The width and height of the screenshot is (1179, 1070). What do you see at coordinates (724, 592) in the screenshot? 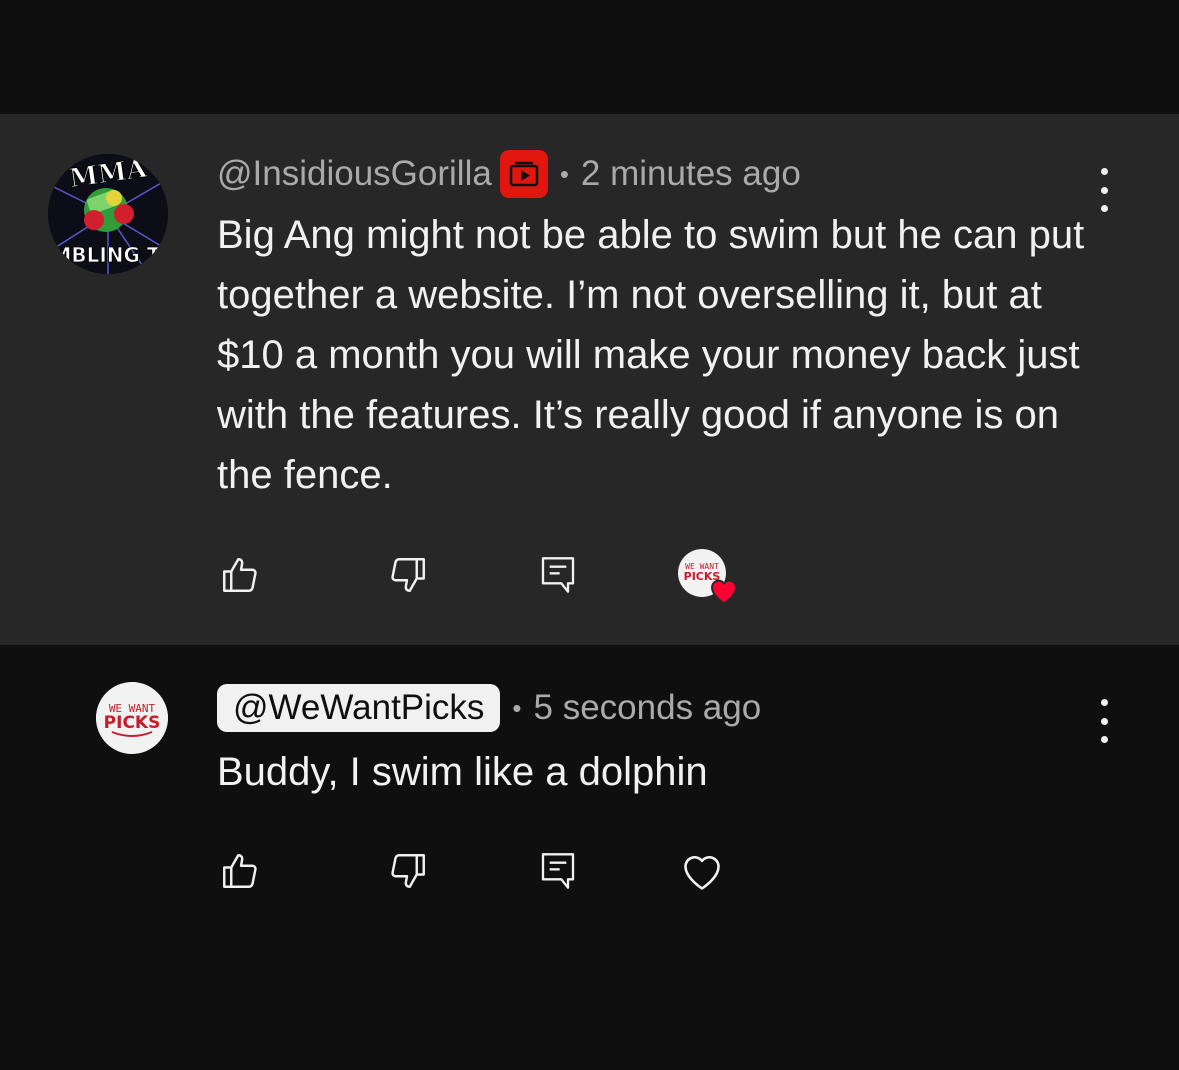
I see `red-heart-icon` at bounding box center [724, 592].